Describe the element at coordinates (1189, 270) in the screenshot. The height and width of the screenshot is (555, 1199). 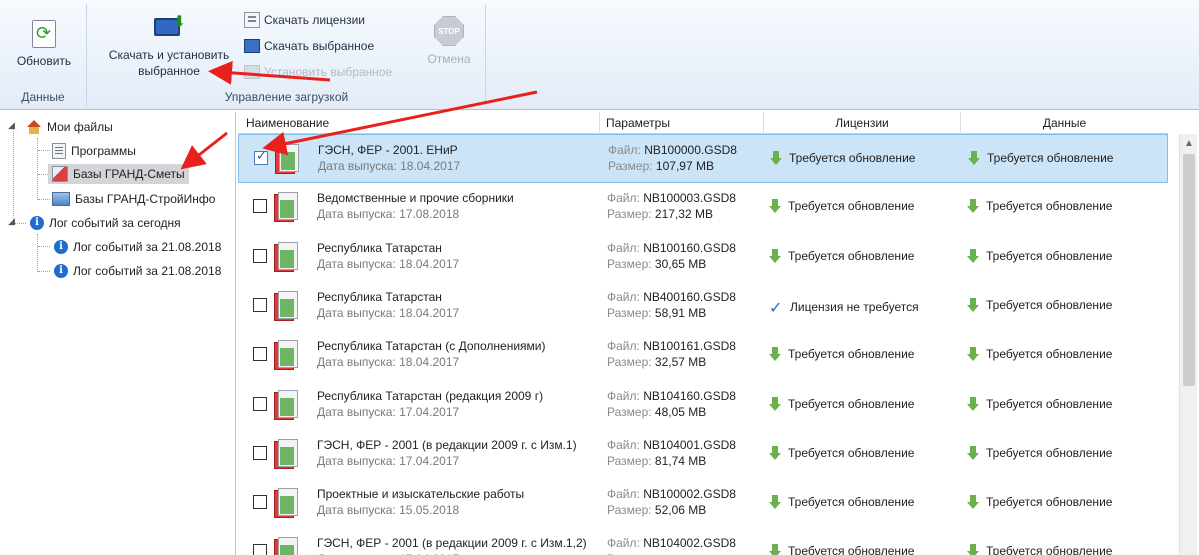
I see `scrollbar-thumb` at that location.